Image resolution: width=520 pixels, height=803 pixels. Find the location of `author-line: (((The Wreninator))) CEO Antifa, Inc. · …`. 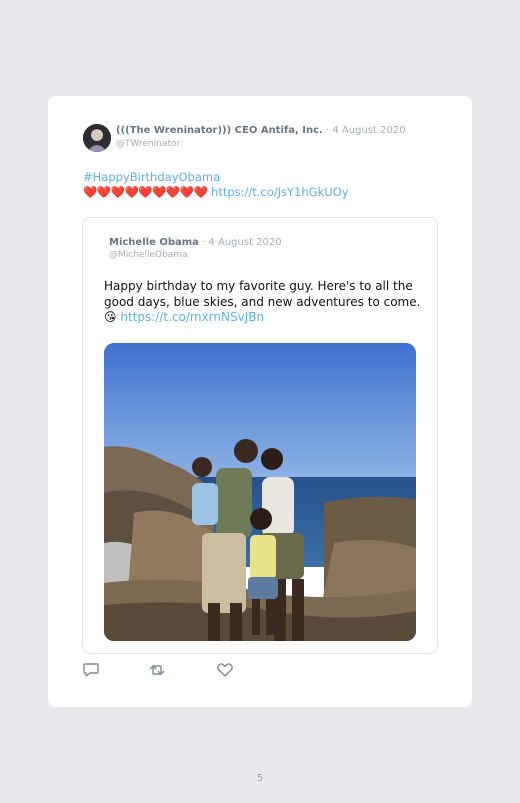

author-line: (((The Wreninator))) CEO Antifa, Inc. · … is located at coordinates (261, 130).